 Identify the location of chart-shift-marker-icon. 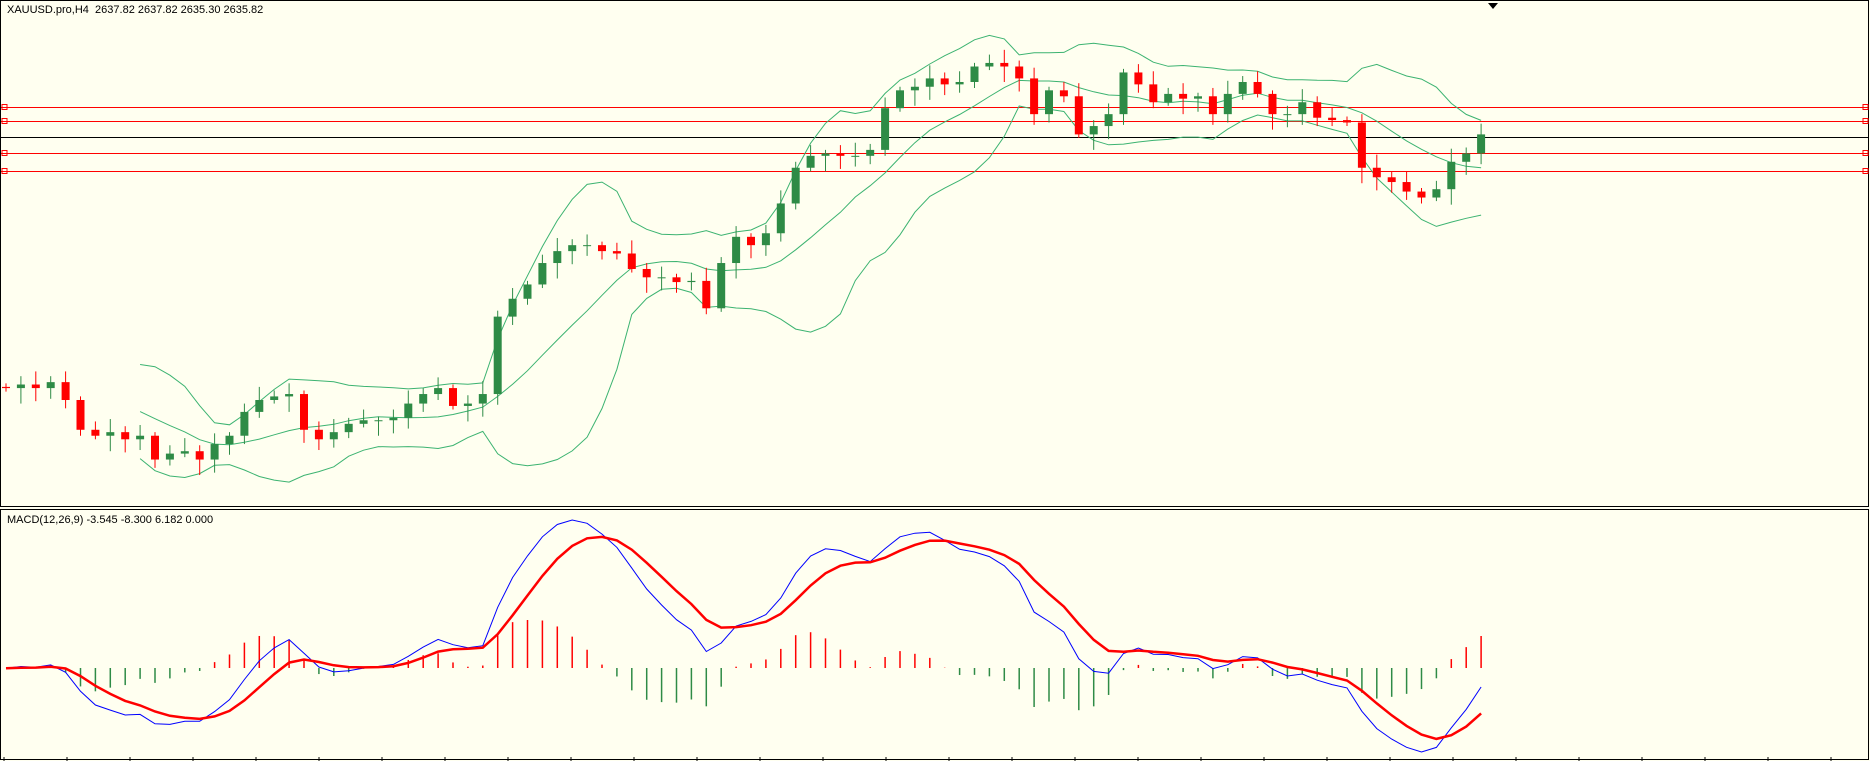
(1493, 6).